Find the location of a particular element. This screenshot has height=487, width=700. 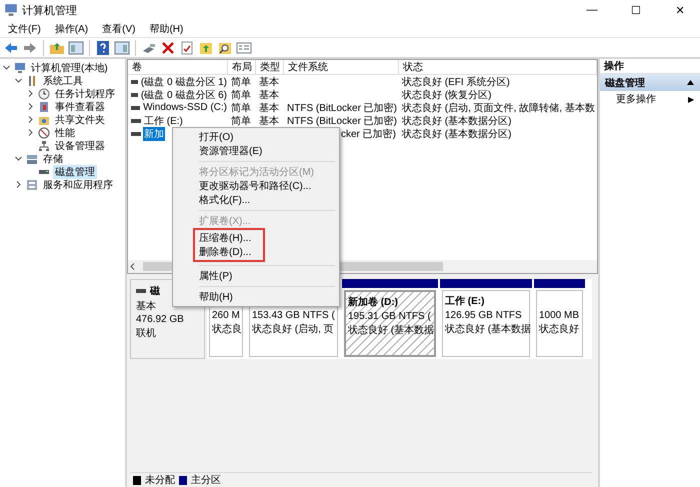

menu-item: 操作(A) is located at coordinates (71, 29).